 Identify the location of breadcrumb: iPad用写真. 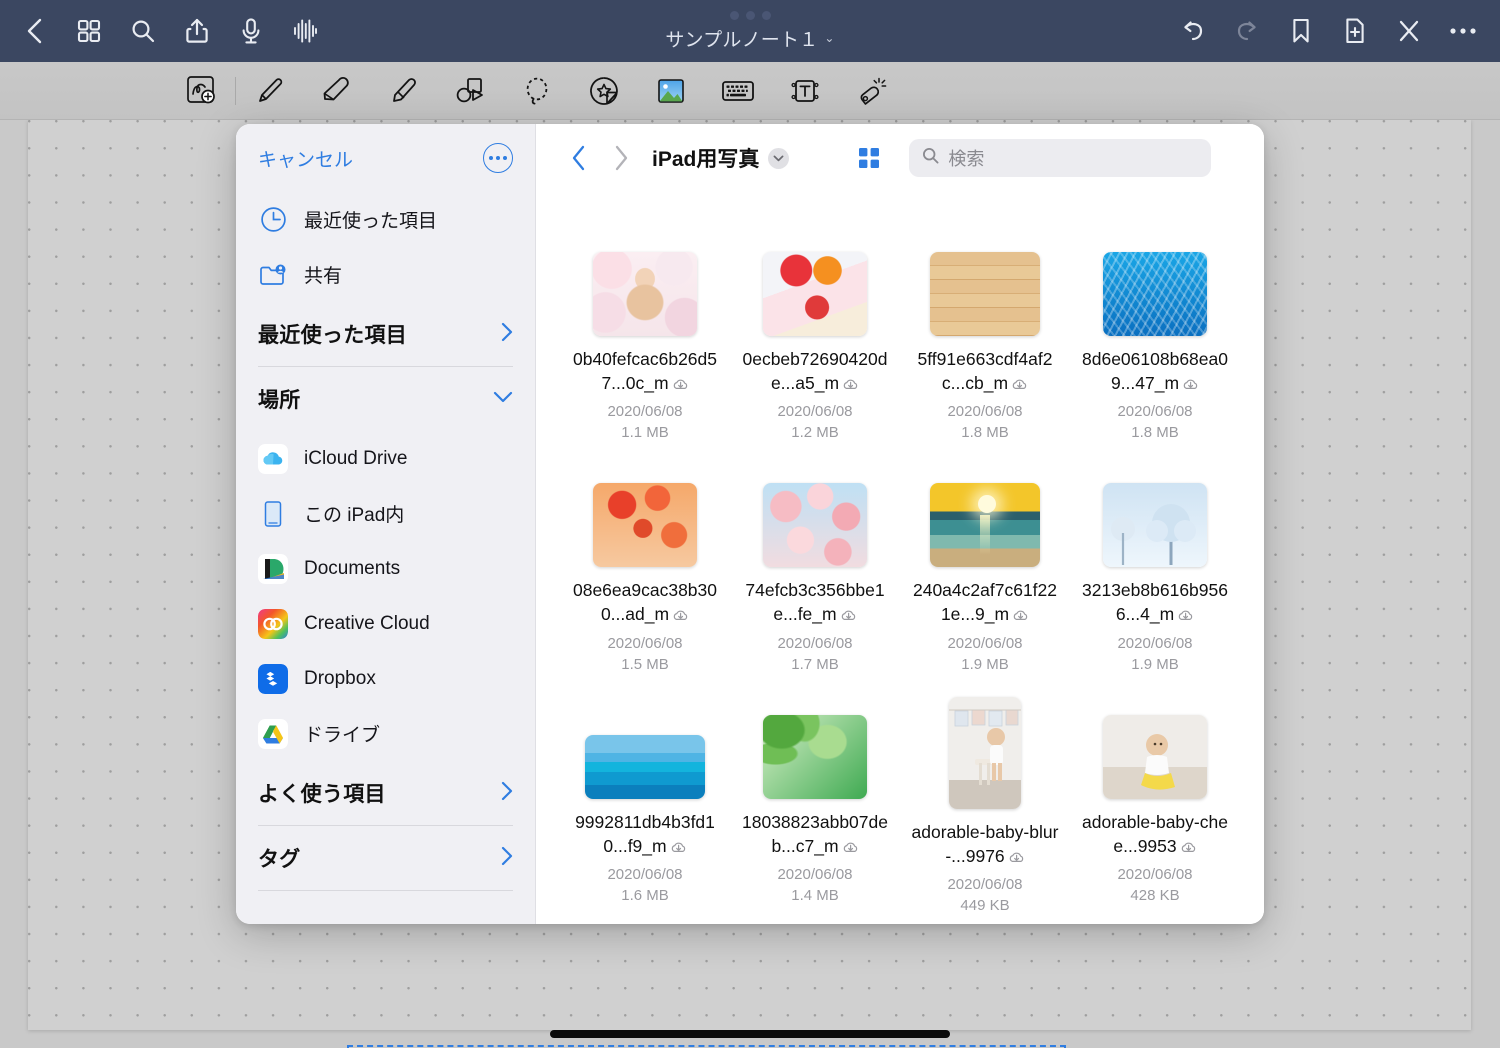
(721, 158).